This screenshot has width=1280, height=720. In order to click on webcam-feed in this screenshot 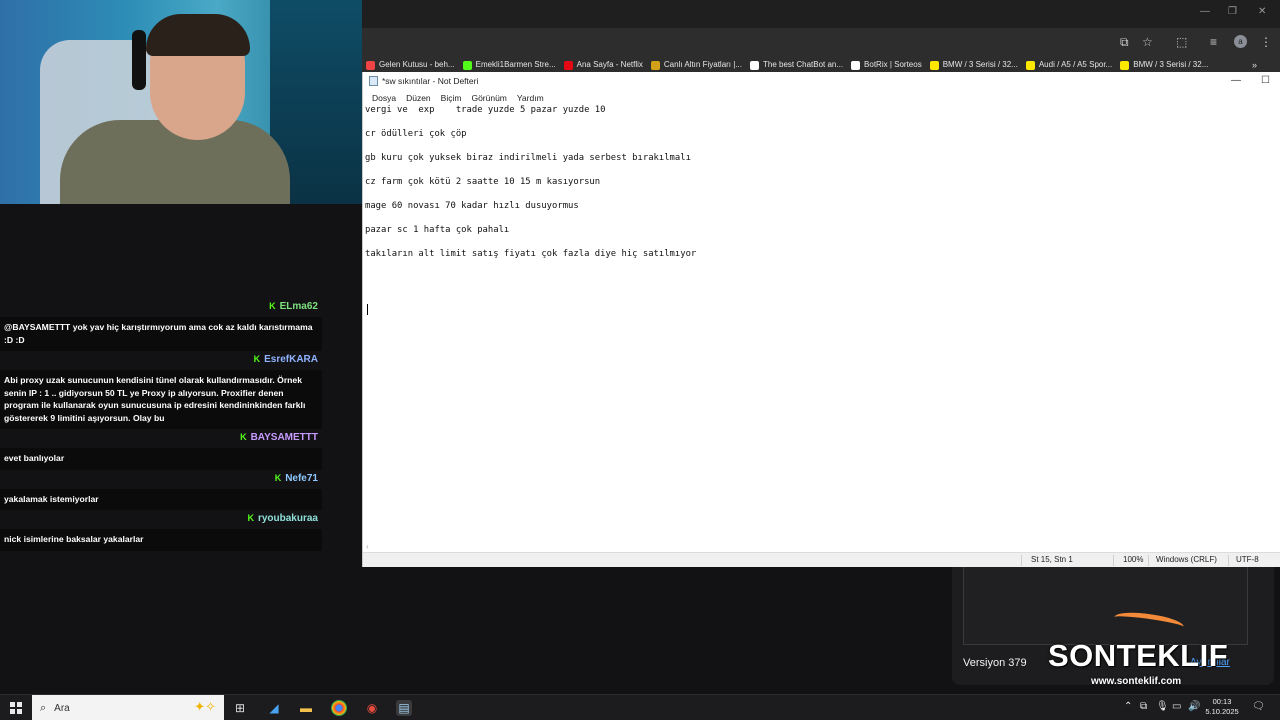, I will do `click(181, 102)`.